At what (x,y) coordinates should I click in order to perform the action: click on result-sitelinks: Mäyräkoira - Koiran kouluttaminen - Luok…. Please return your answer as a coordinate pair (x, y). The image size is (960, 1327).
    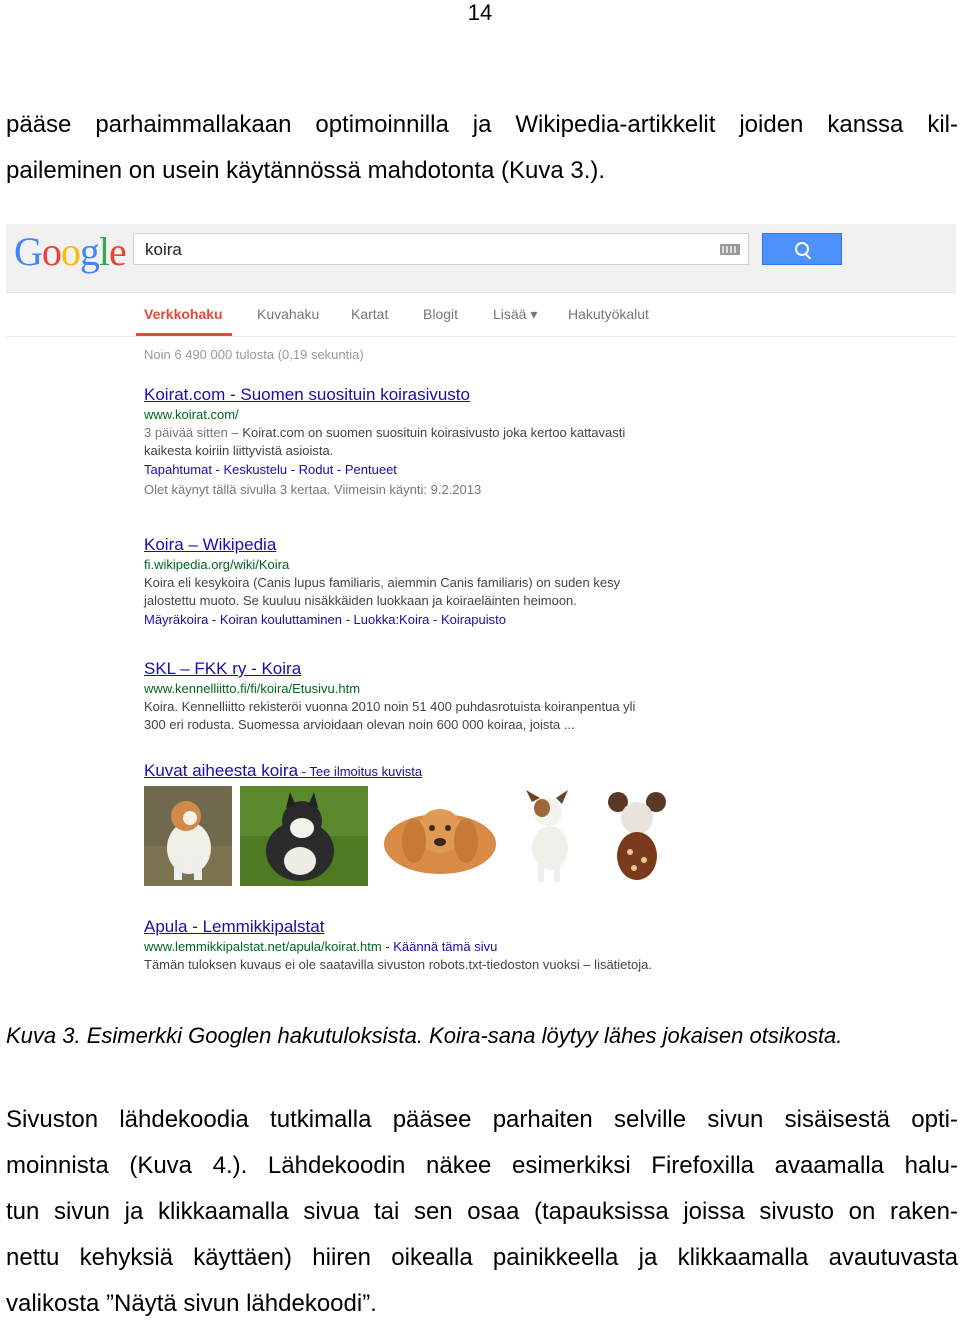
    Looking at the image, I should click on (444, 620).